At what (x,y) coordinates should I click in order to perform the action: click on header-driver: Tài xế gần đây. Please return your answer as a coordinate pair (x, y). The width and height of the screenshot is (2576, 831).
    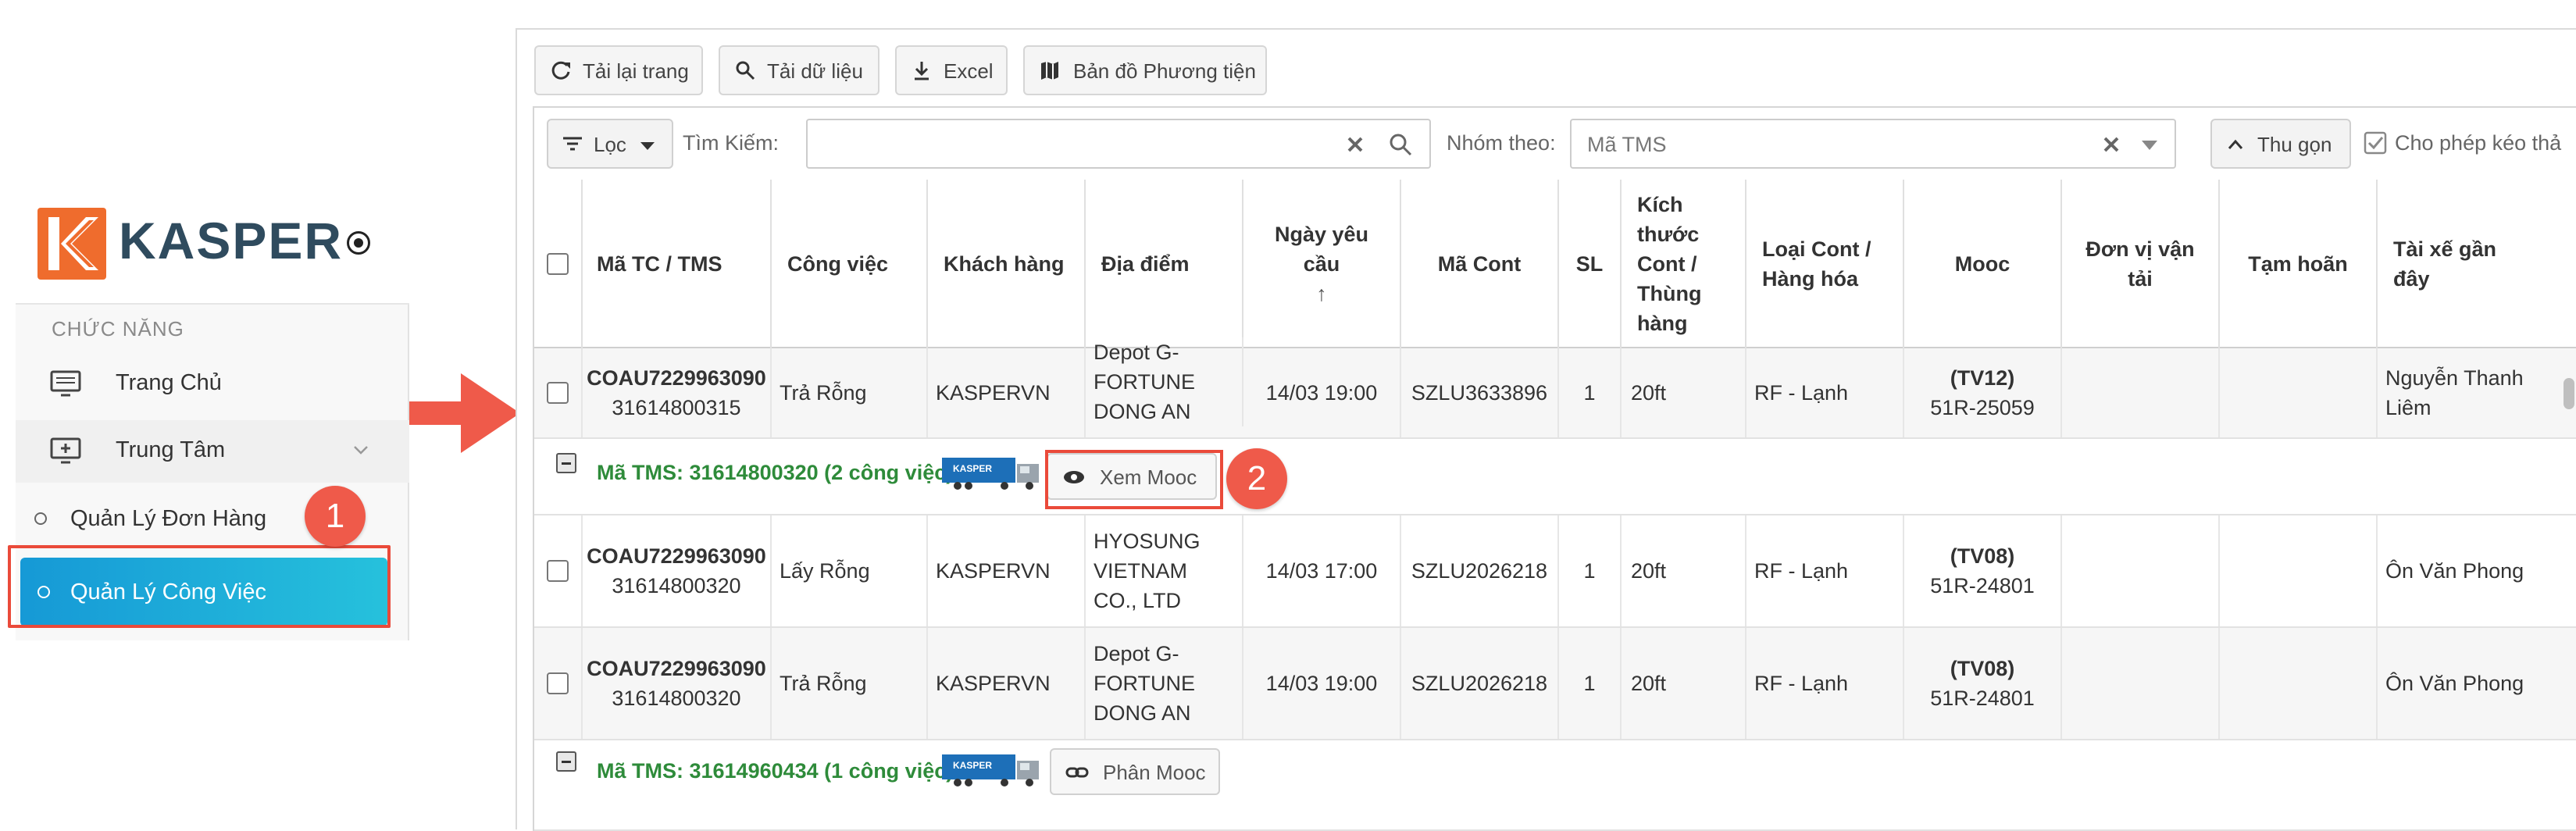
    Looking at the image, I should click on (2477, 264).